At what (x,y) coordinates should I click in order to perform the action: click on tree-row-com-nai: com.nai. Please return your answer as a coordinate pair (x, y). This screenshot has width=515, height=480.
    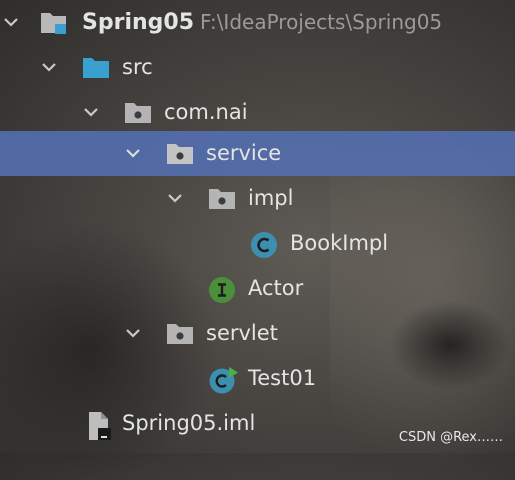
    Looking at the image, I should click on (257, 112).